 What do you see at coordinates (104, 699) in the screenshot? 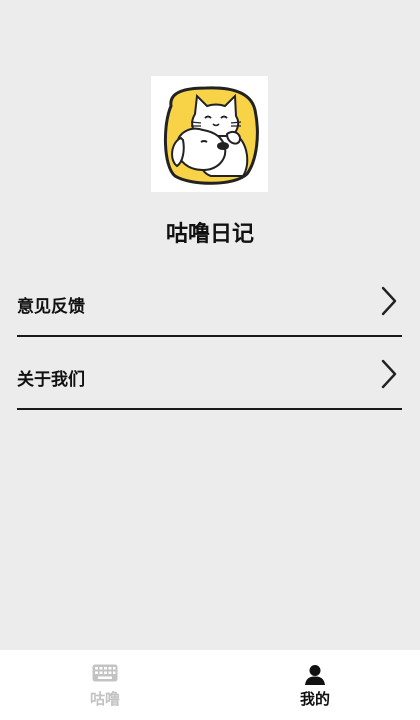
I see `tab-label: 咕噜` at bounding box center [104, 699].